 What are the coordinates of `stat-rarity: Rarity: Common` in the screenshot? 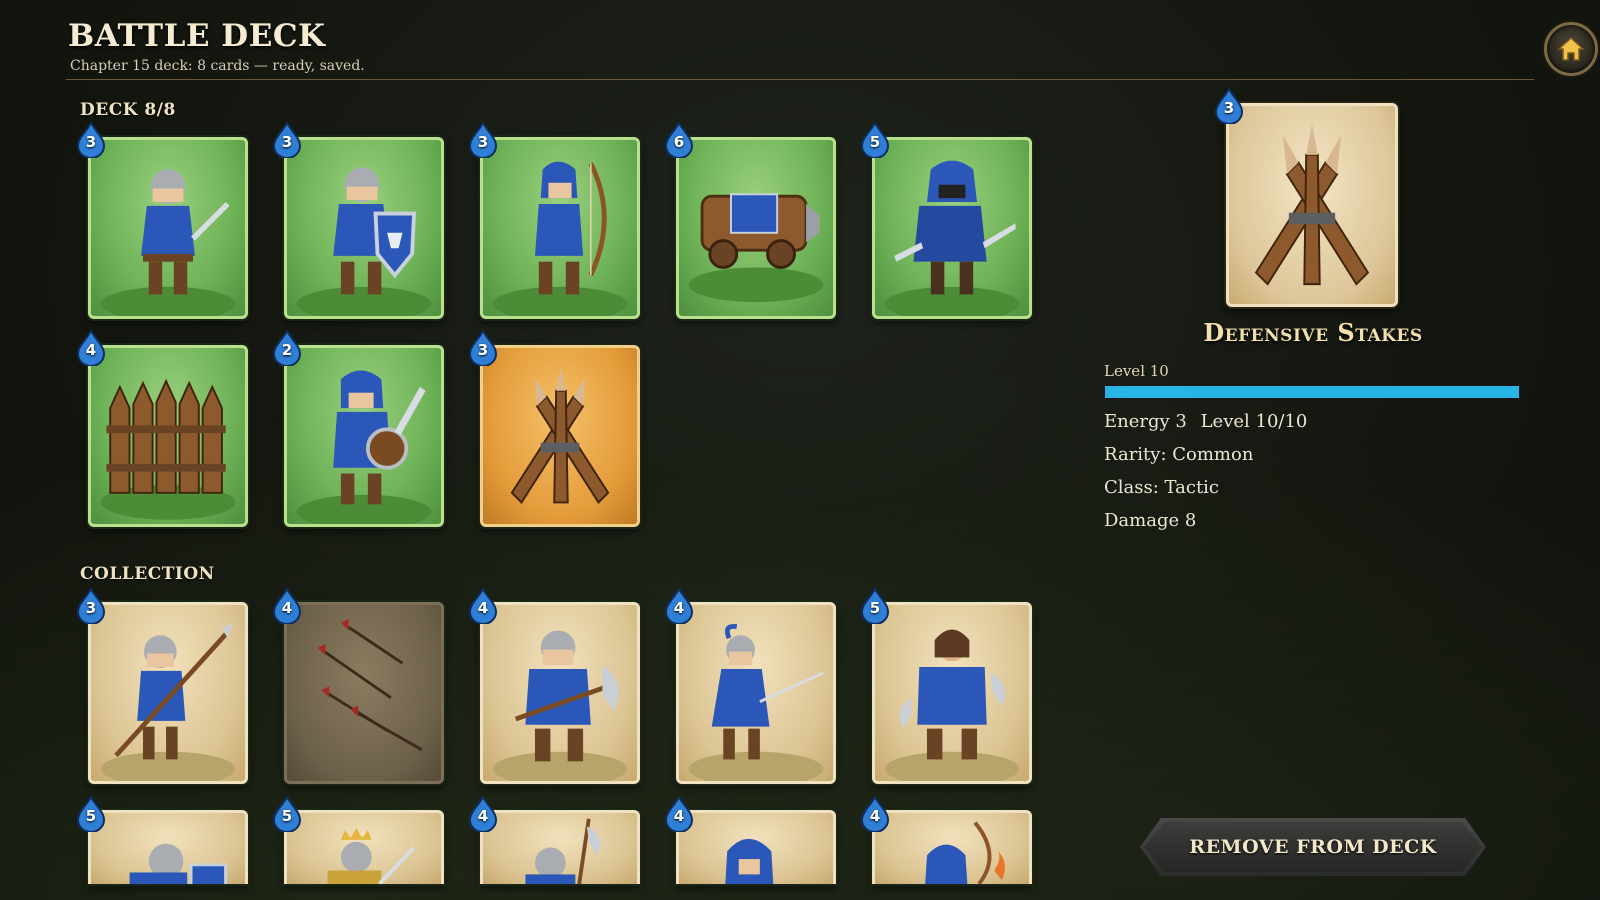 It's located at (1179, 454).